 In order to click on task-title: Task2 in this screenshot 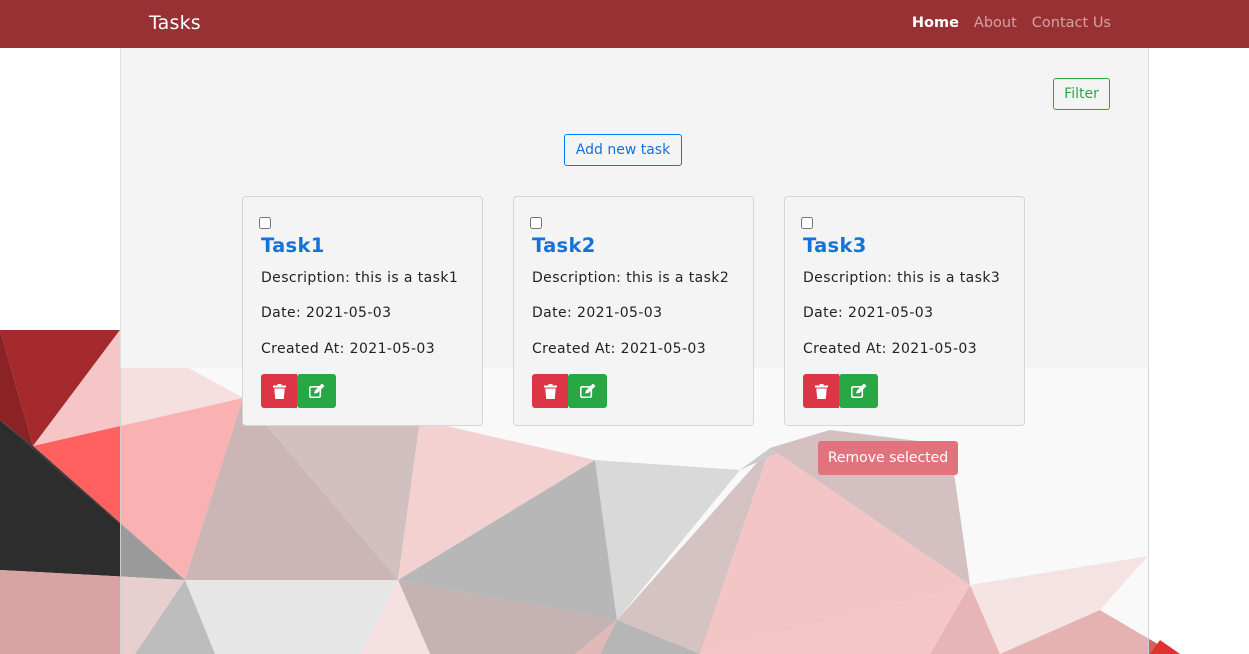, I will do `click(564, 245)`.